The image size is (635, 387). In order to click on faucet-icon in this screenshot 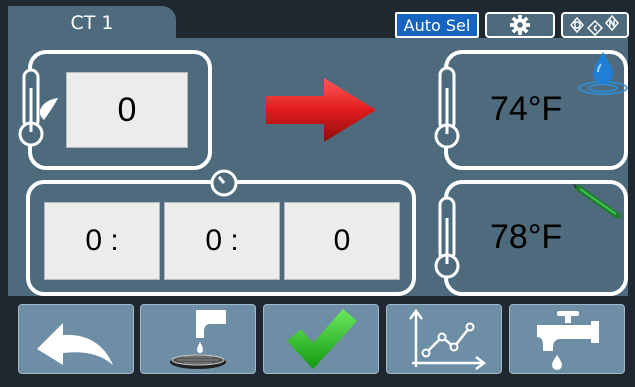, I will do `click(568, 340)`.